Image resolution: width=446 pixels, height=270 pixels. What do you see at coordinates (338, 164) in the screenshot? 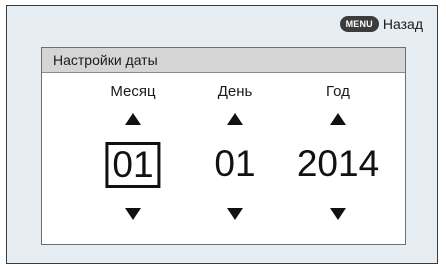
I see `year-value: 2014` at bounding box center [338, 164].